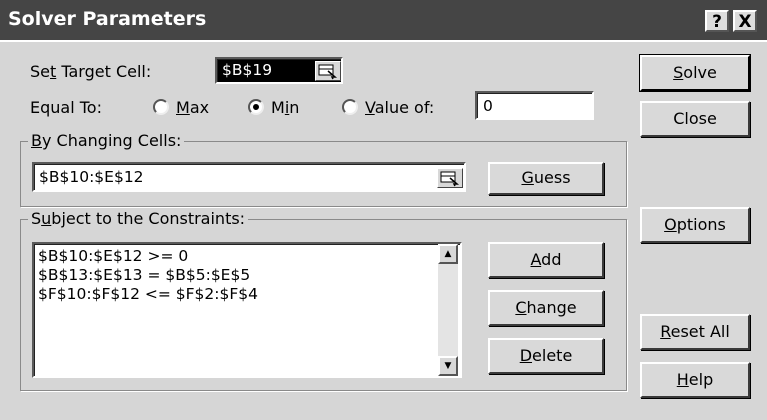 The image size is (767, 420). I want to click on solve-button: Solve, so click(695, 73).